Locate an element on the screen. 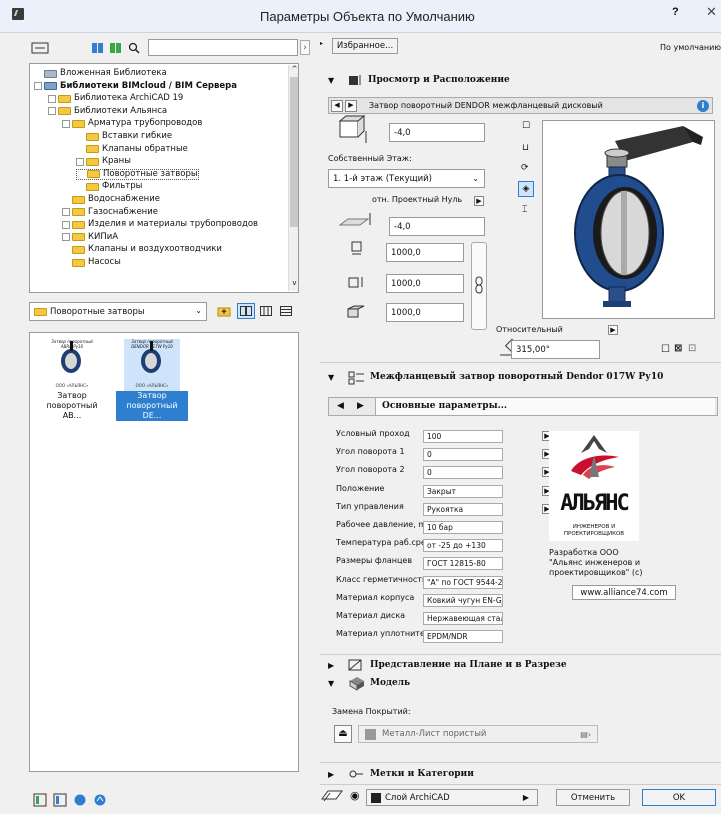 The height and width of the screenshot is (814, 721). website-button: www.alliance74.com is located at coordinates (624, 592).